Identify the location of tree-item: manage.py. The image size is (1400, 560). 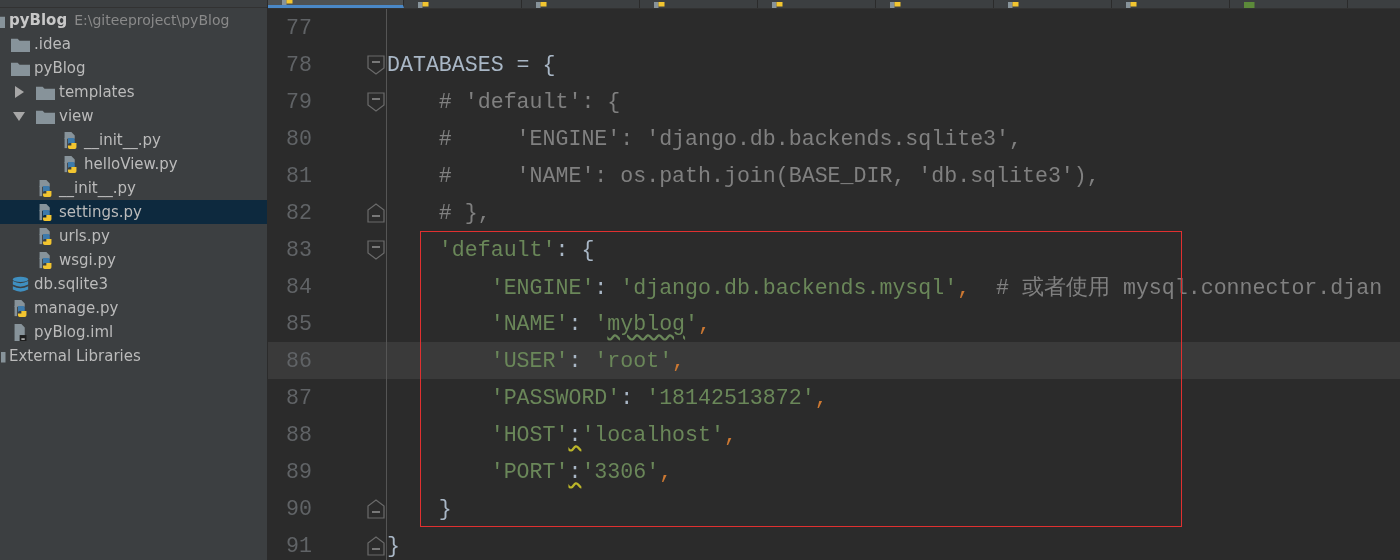
(133, 308).